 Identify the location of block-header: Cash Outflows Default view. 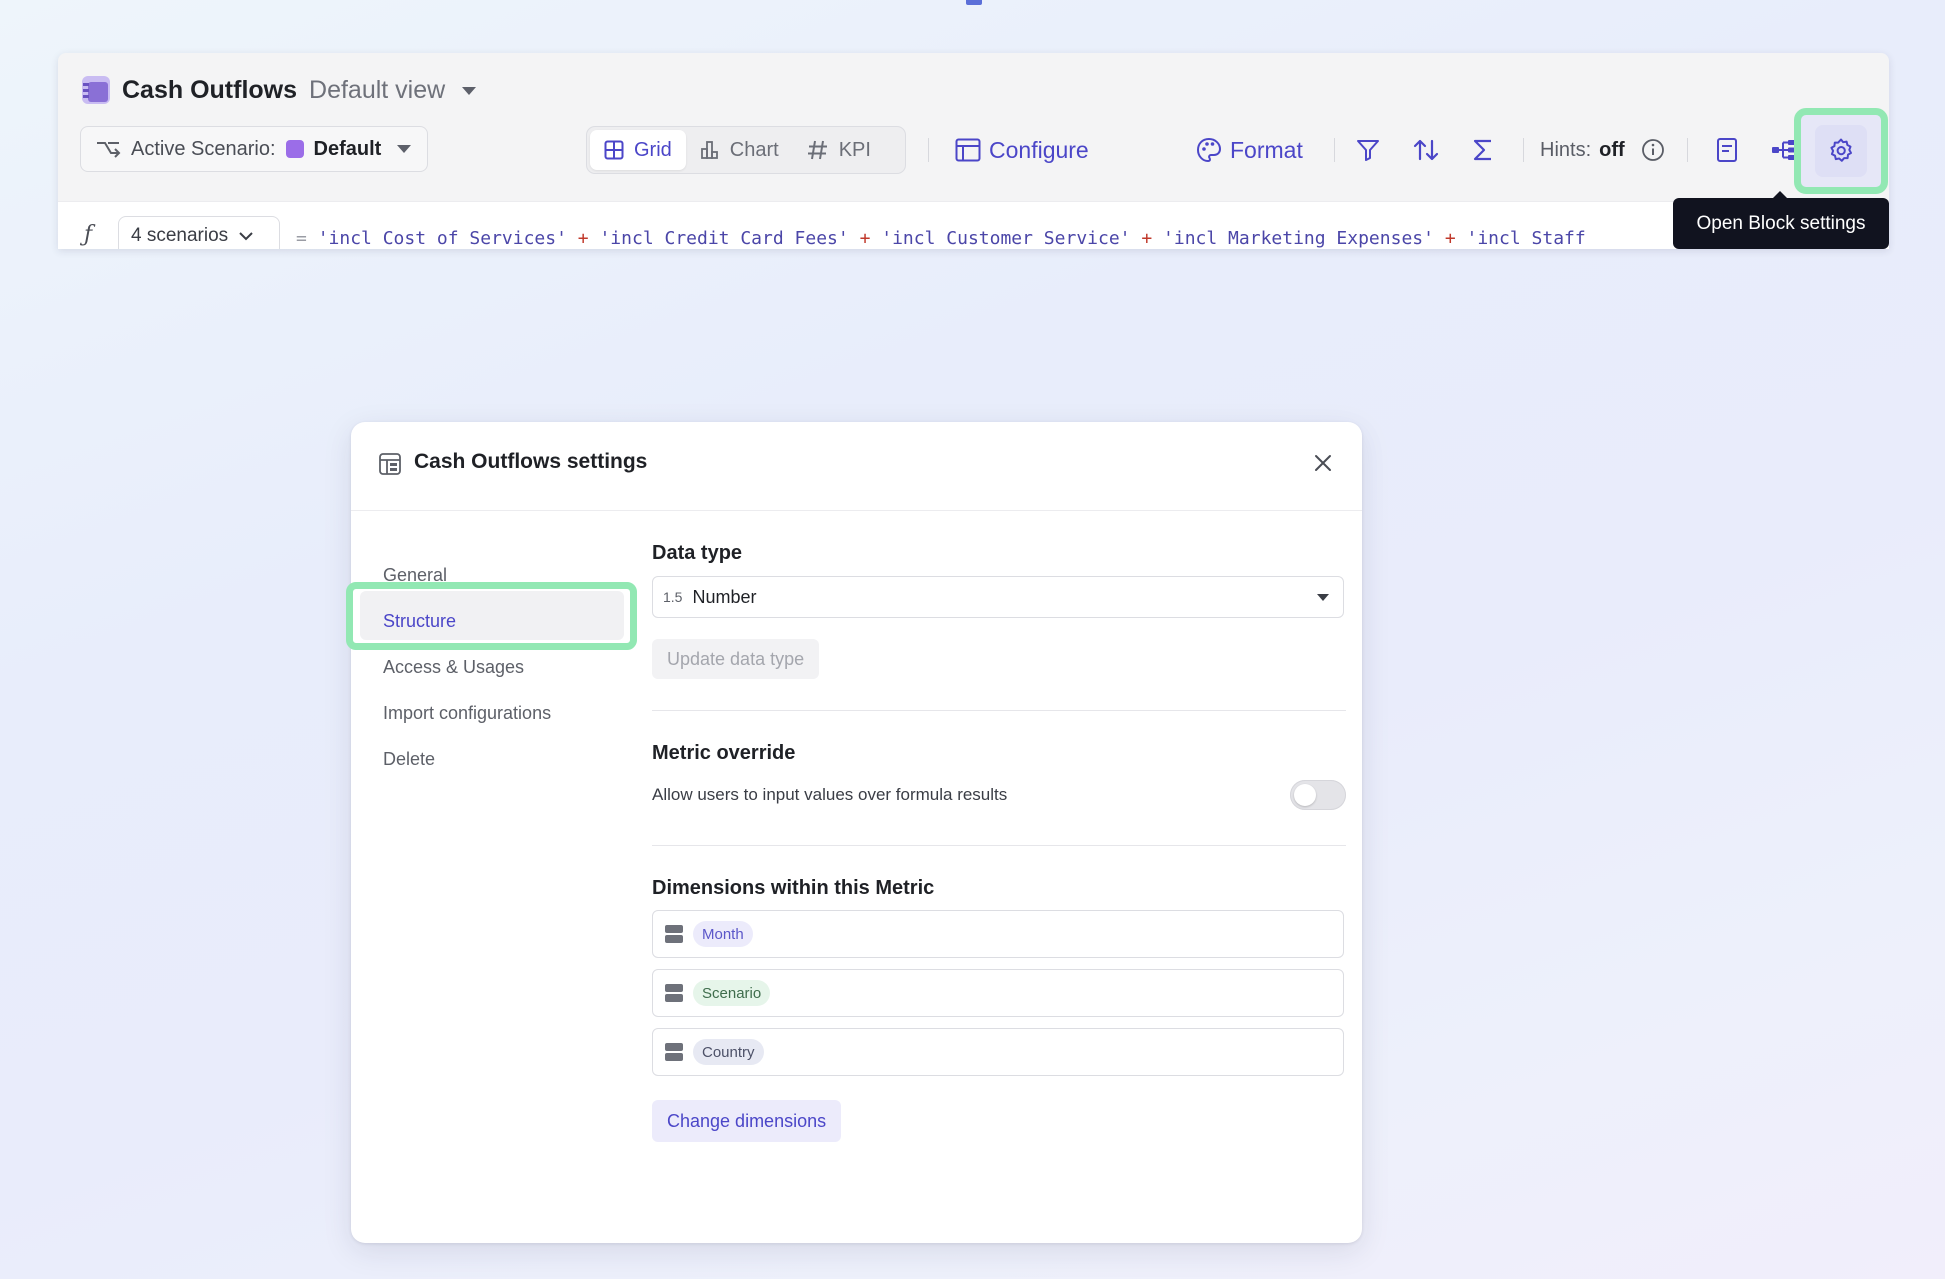
(279, 90).